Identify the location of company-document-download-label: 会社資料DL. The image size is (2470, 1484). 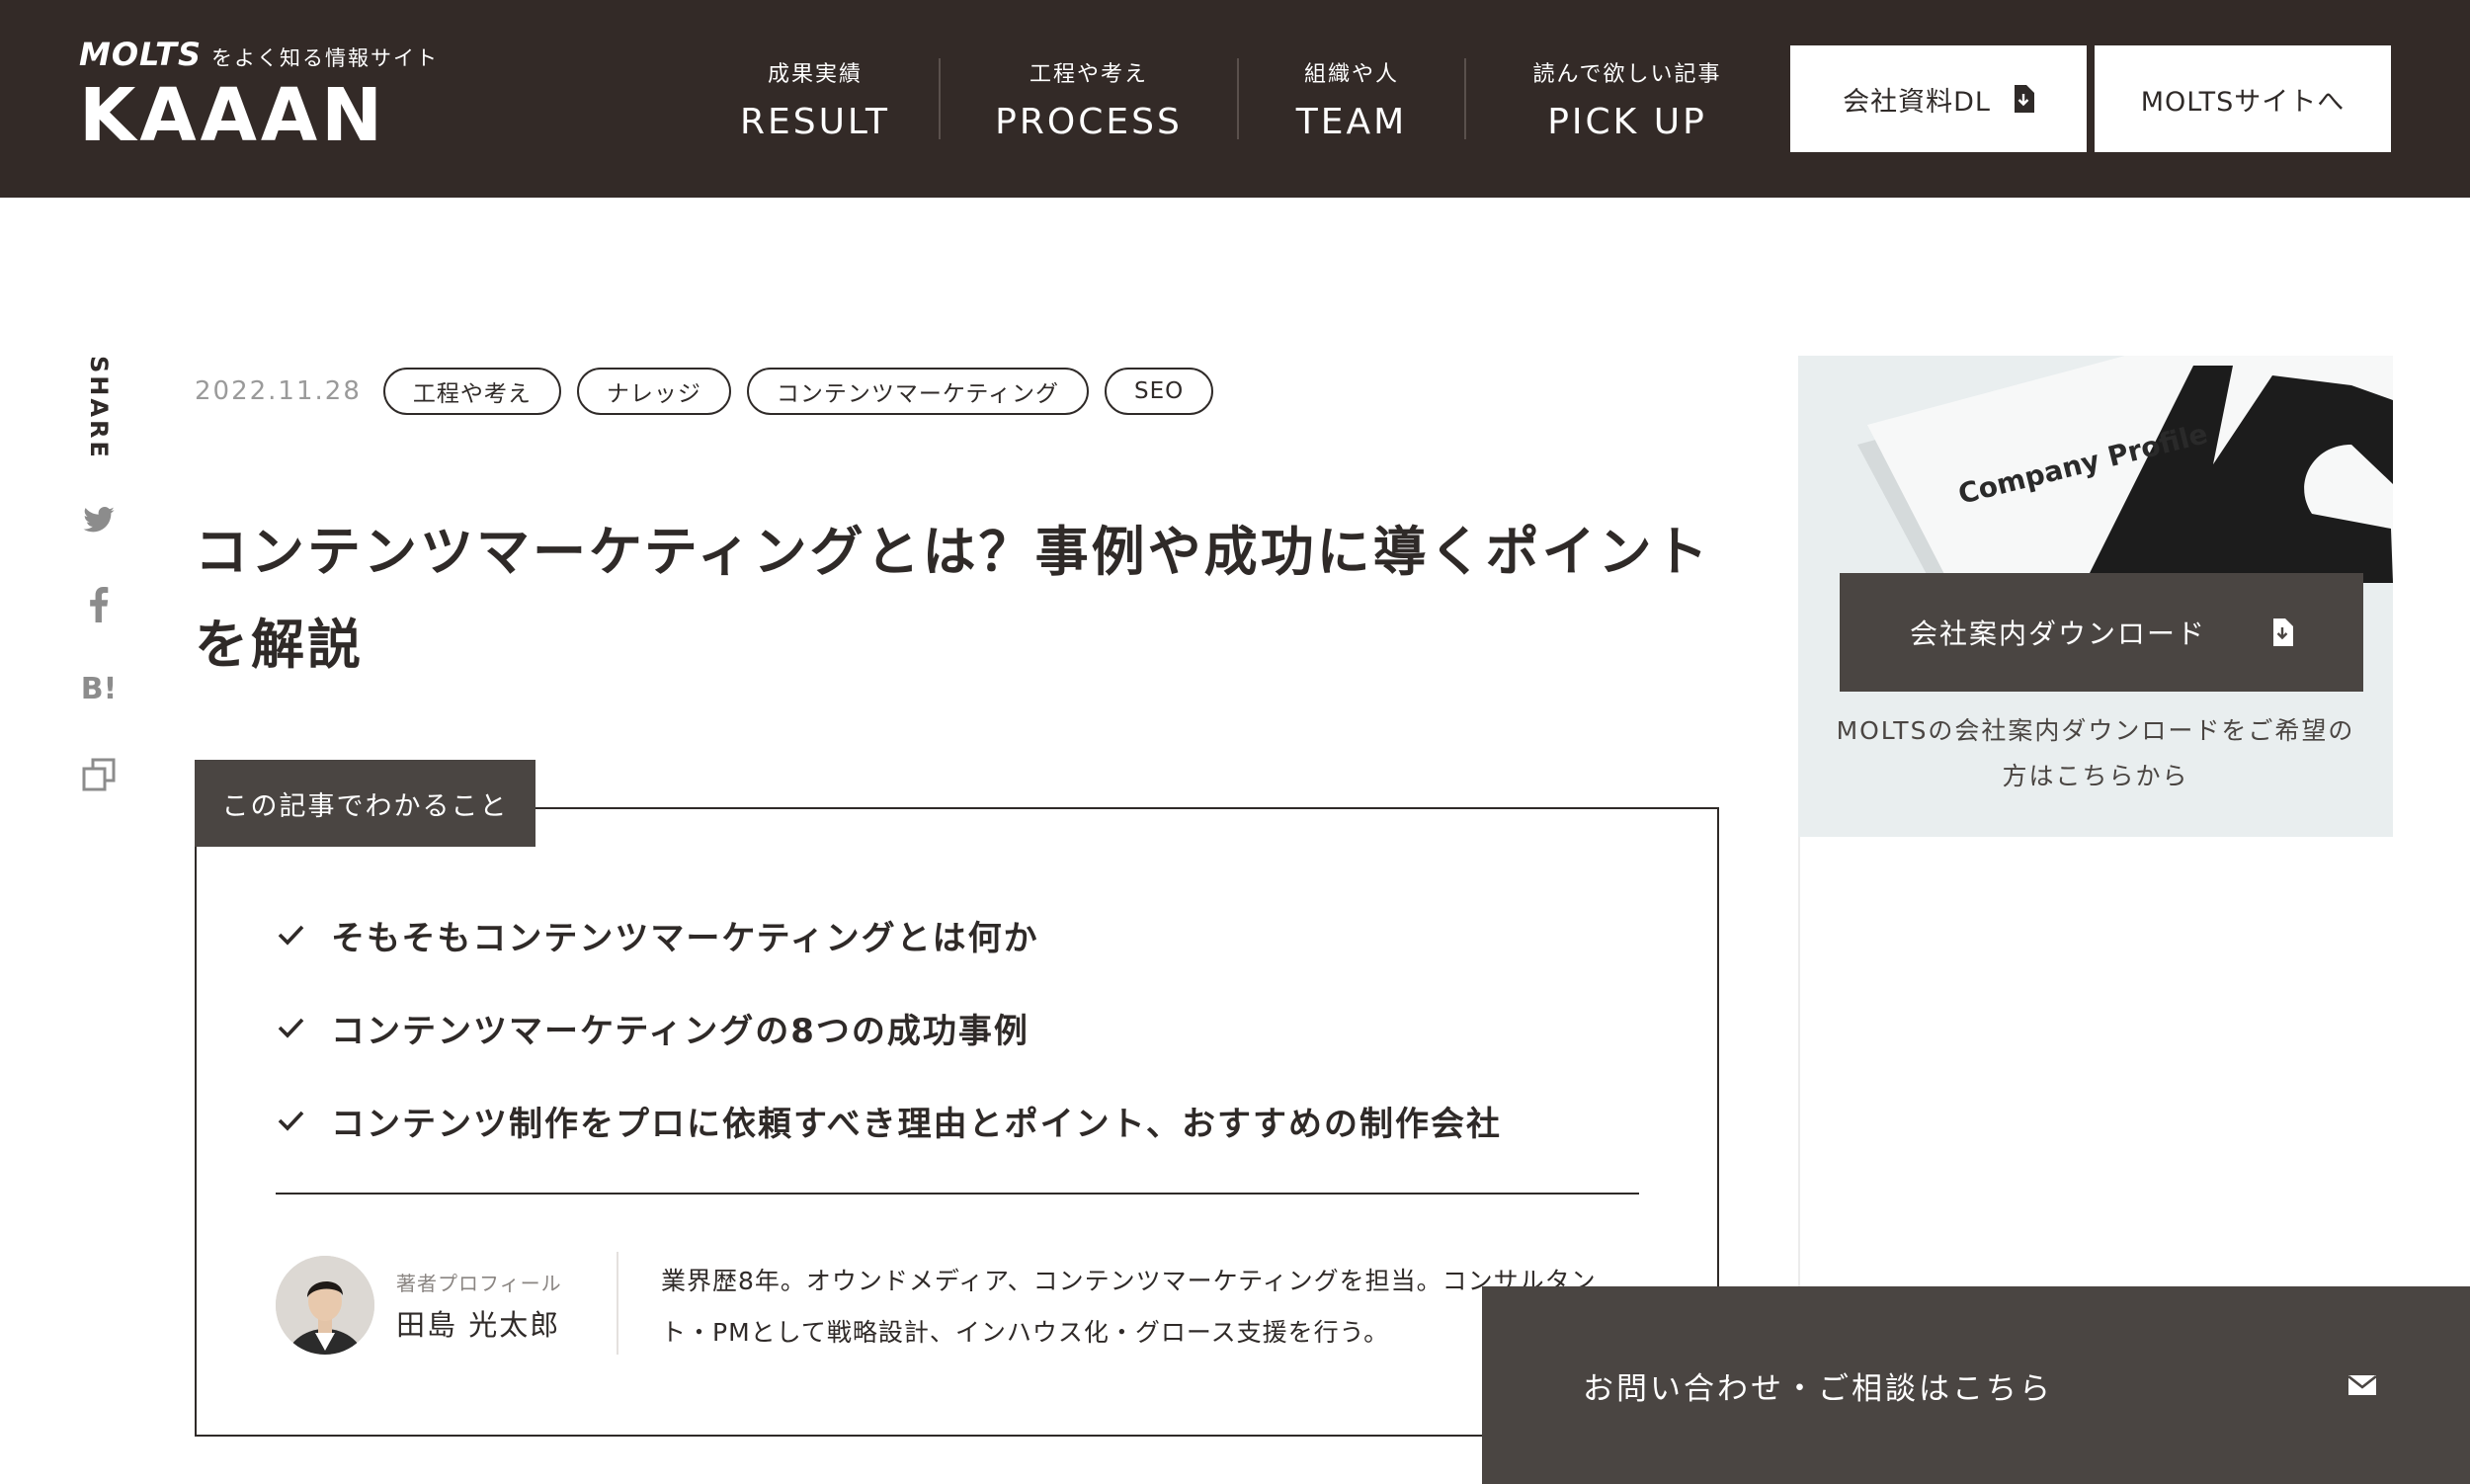
(1917, 102).